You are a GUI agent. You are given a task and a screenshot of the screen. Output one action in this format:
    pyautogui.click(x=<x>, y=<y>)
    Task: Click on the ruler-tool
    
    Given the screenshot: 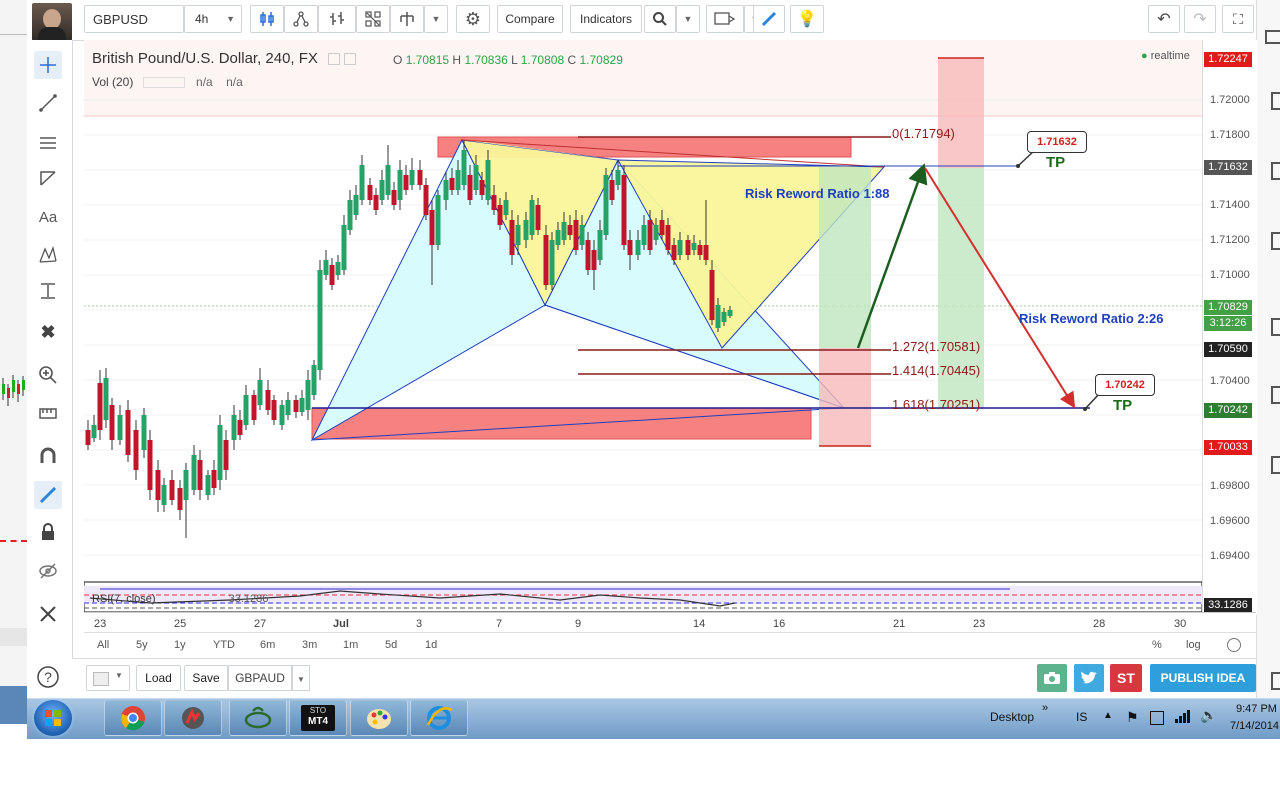 What is the action you would take?
    pyautogui.click(x=48, y=411)
    